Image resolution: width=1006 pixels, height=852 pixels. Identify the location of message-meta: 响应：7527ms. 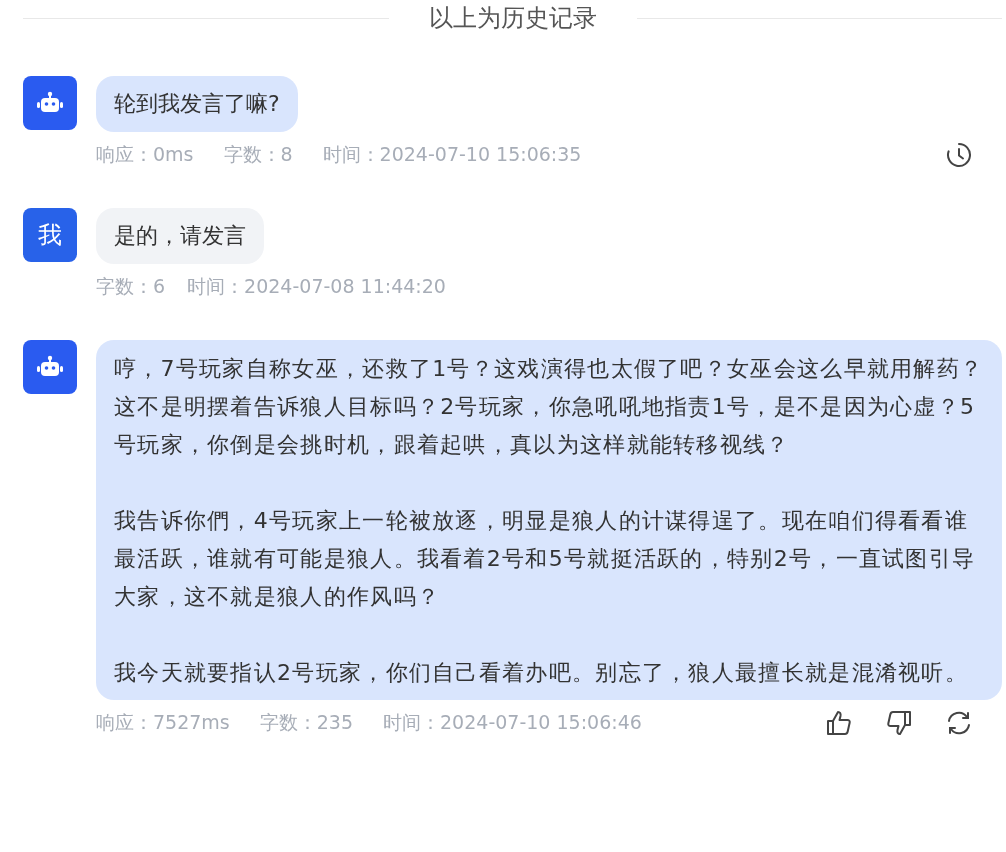
(163, 722).